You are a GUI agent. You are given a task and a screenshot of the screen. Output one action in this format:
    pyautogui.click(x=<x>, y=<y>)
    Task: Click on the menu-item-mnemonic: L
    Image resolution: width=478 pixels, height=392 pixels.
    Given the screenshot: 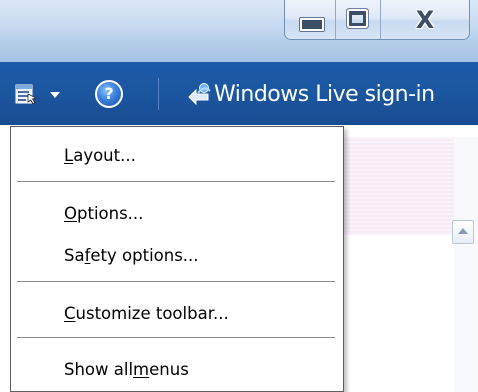 What is the action you would take?
    pyautogui.click(x=69, y=155)
    